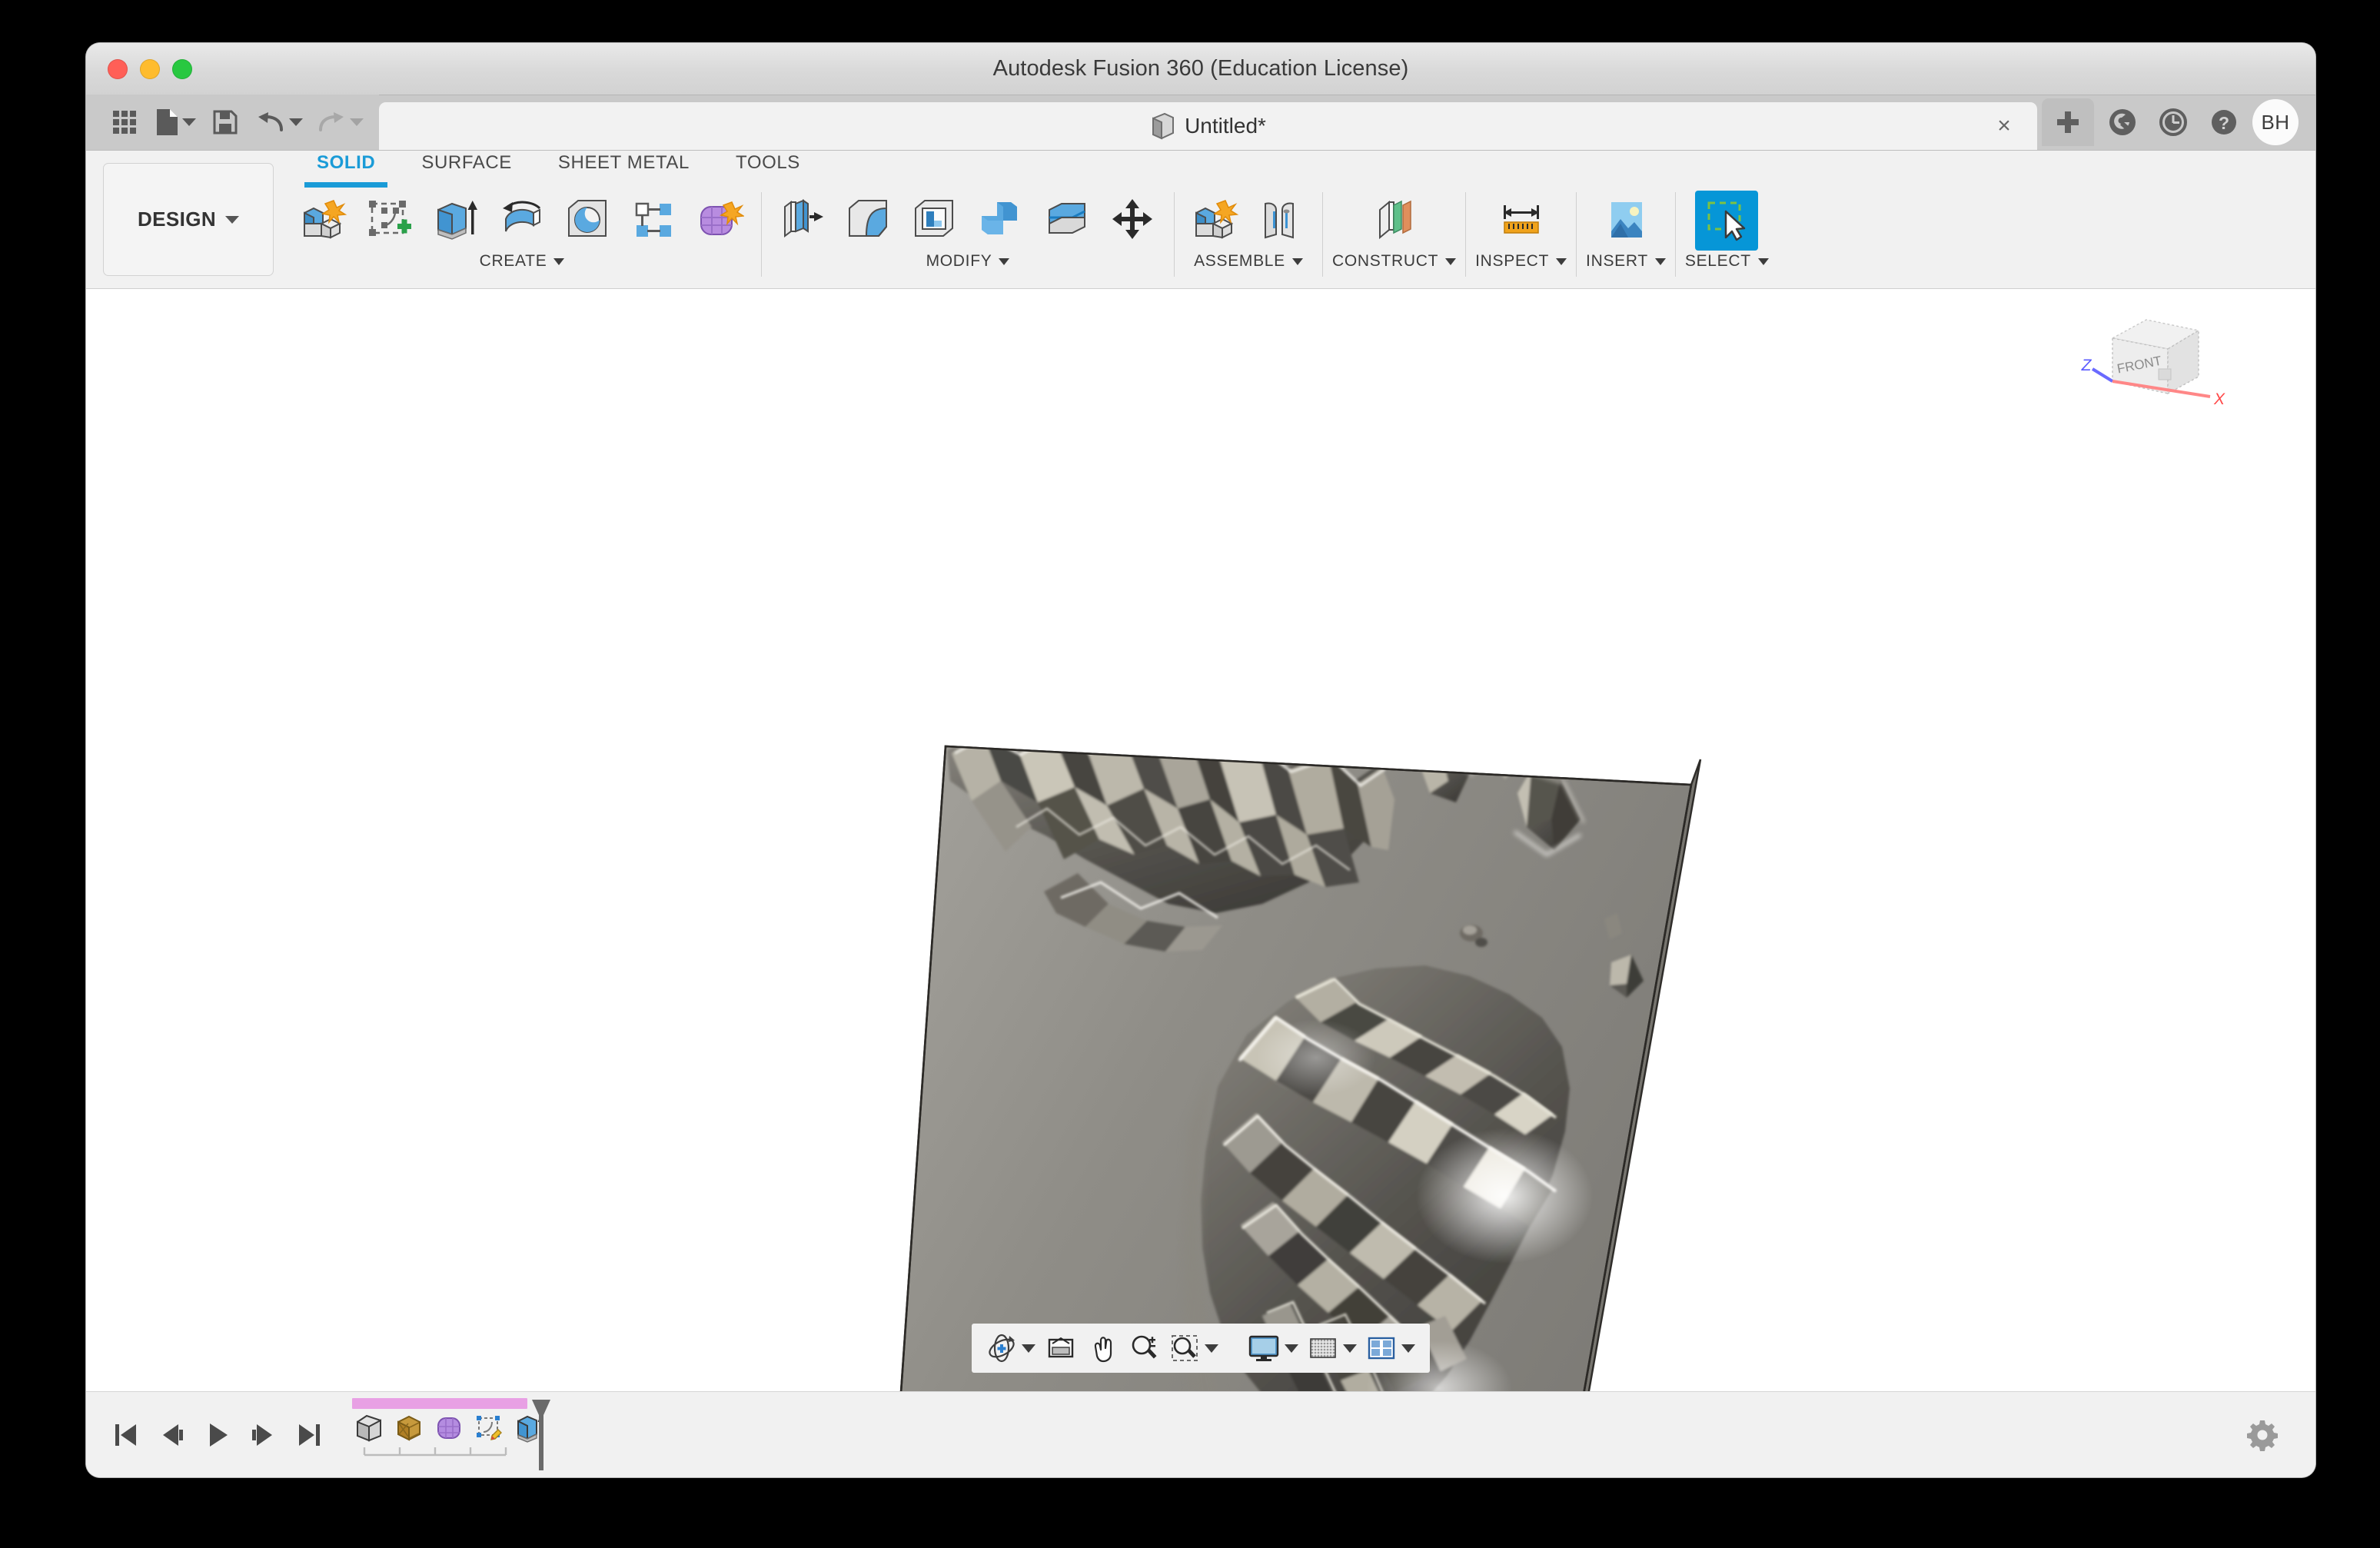 Image resolution: width=2380 pixels, height=1548 pixels. I want to click on plus-icon, so click(2068, 122).